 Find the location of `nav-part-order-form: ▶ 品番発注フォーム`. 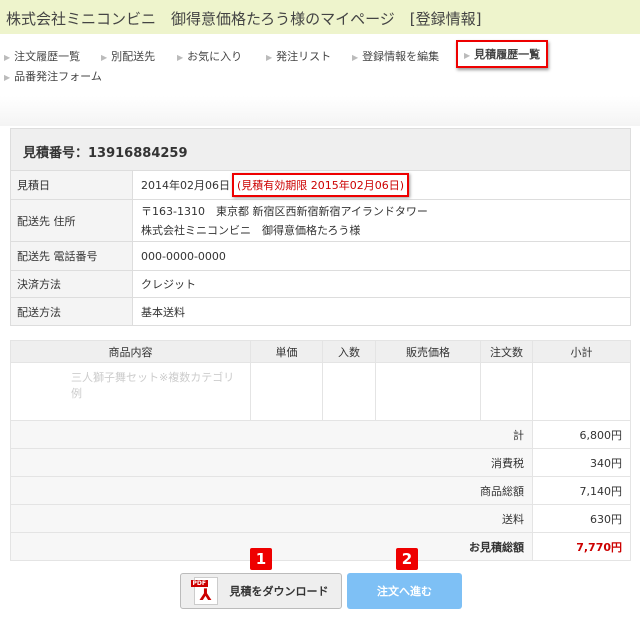

nav-part-order-form: ▶ 品番発注フォーム is located at coordinates (53, 76).